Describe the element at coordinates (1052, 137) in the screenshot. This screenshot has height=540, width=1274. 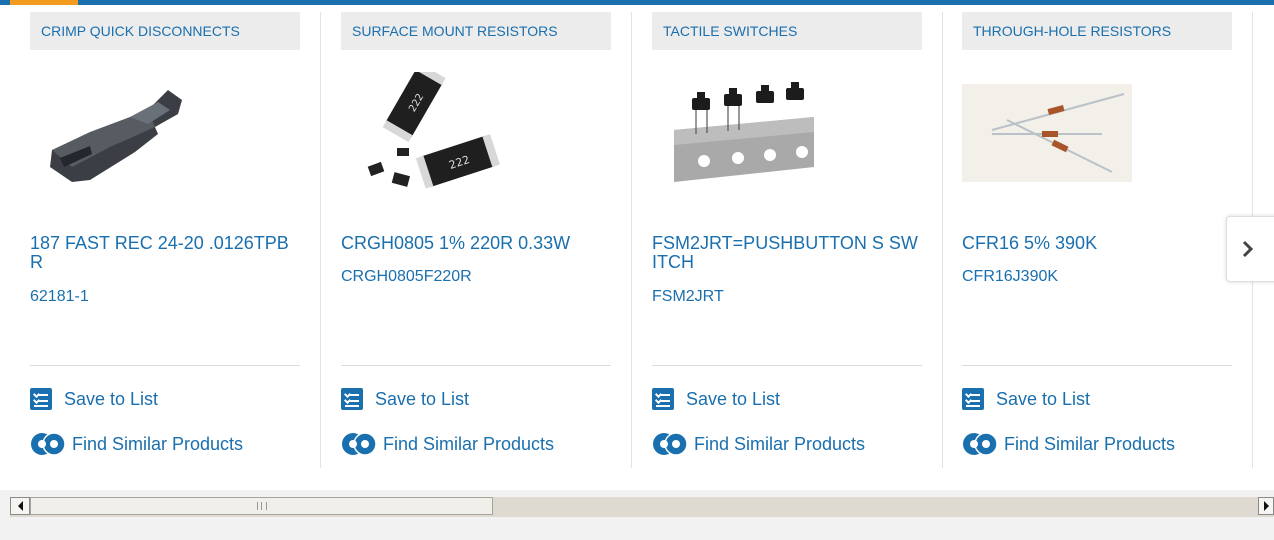
I see `through-hole-resistor-image` at that location.